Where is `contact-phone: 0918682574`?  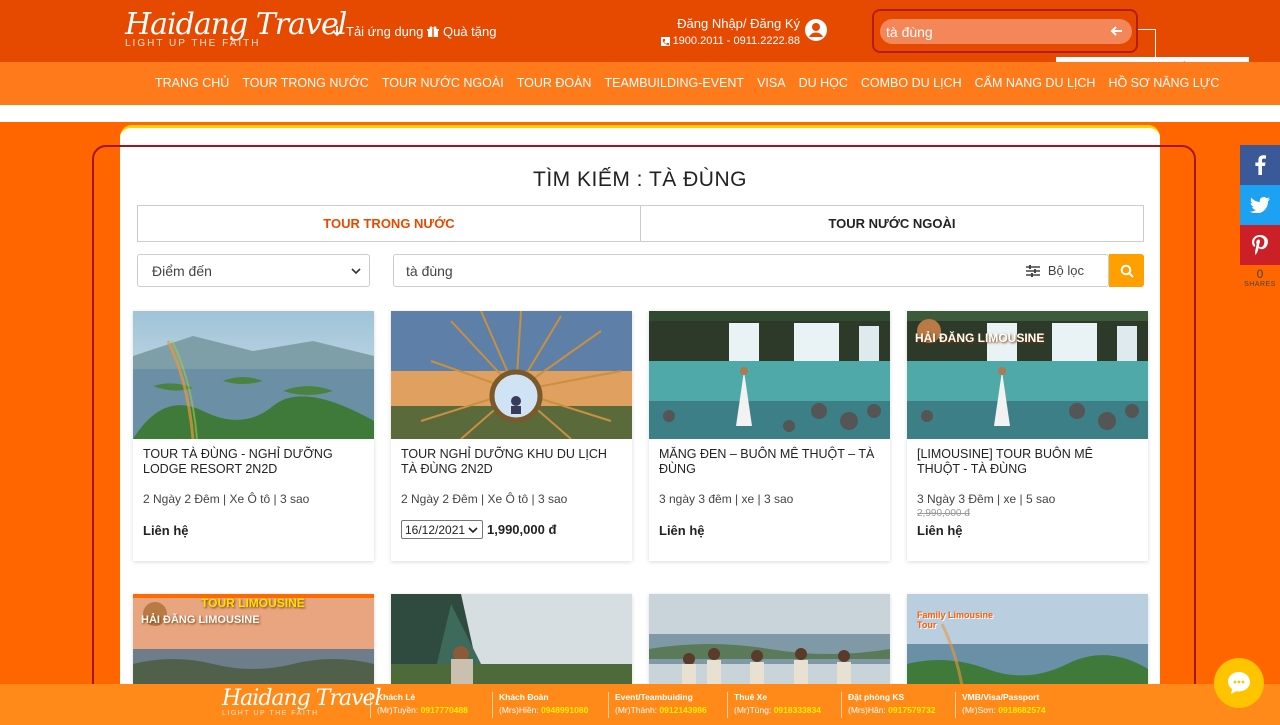 contact-phone: 0918682574 is located at coordinates (1021, 710).